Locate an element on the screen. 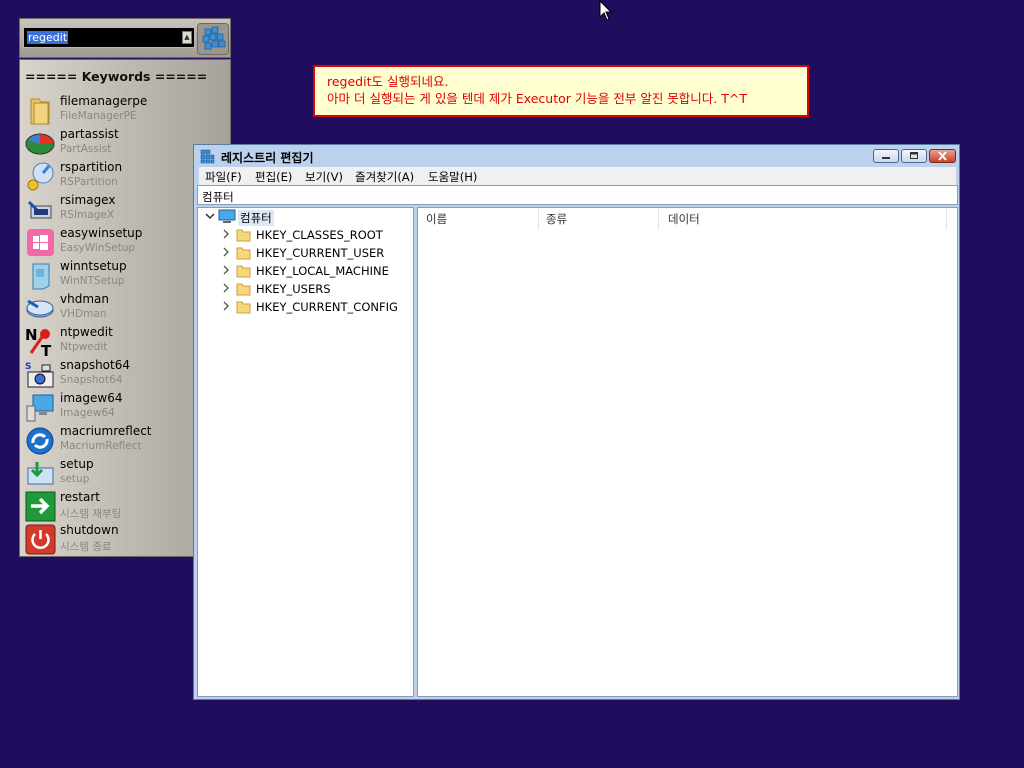 This screenshot has height=768, width=1024. keyword-search-input: regedit ▲ is located at coordinates (109, 37).